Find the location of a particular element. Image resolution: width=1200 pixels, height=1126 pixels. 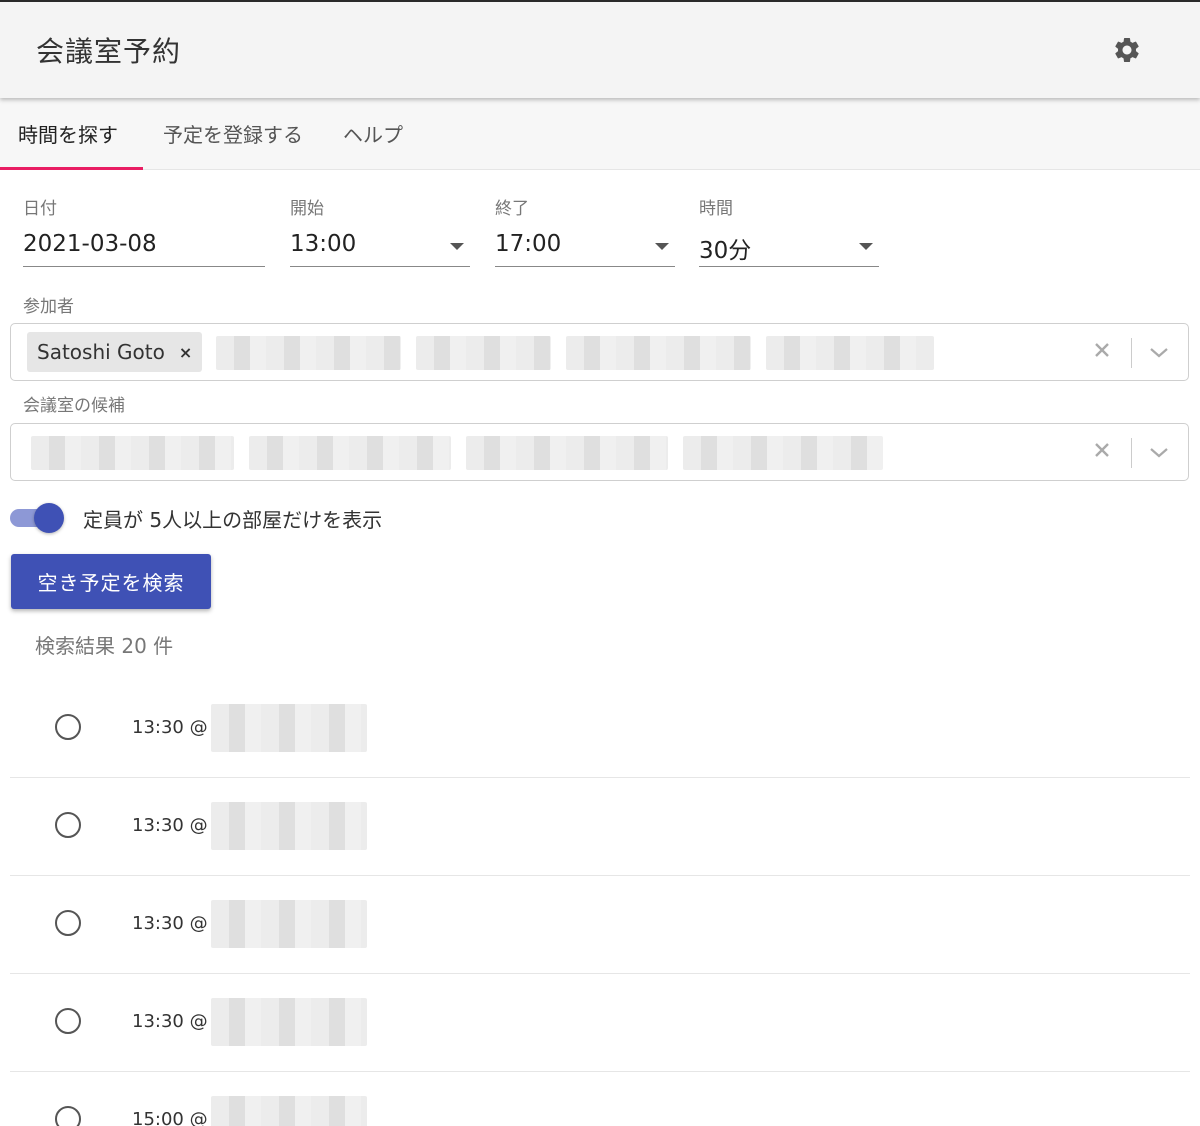

participants-label: 参加者 is located at coordinates (48, 307).